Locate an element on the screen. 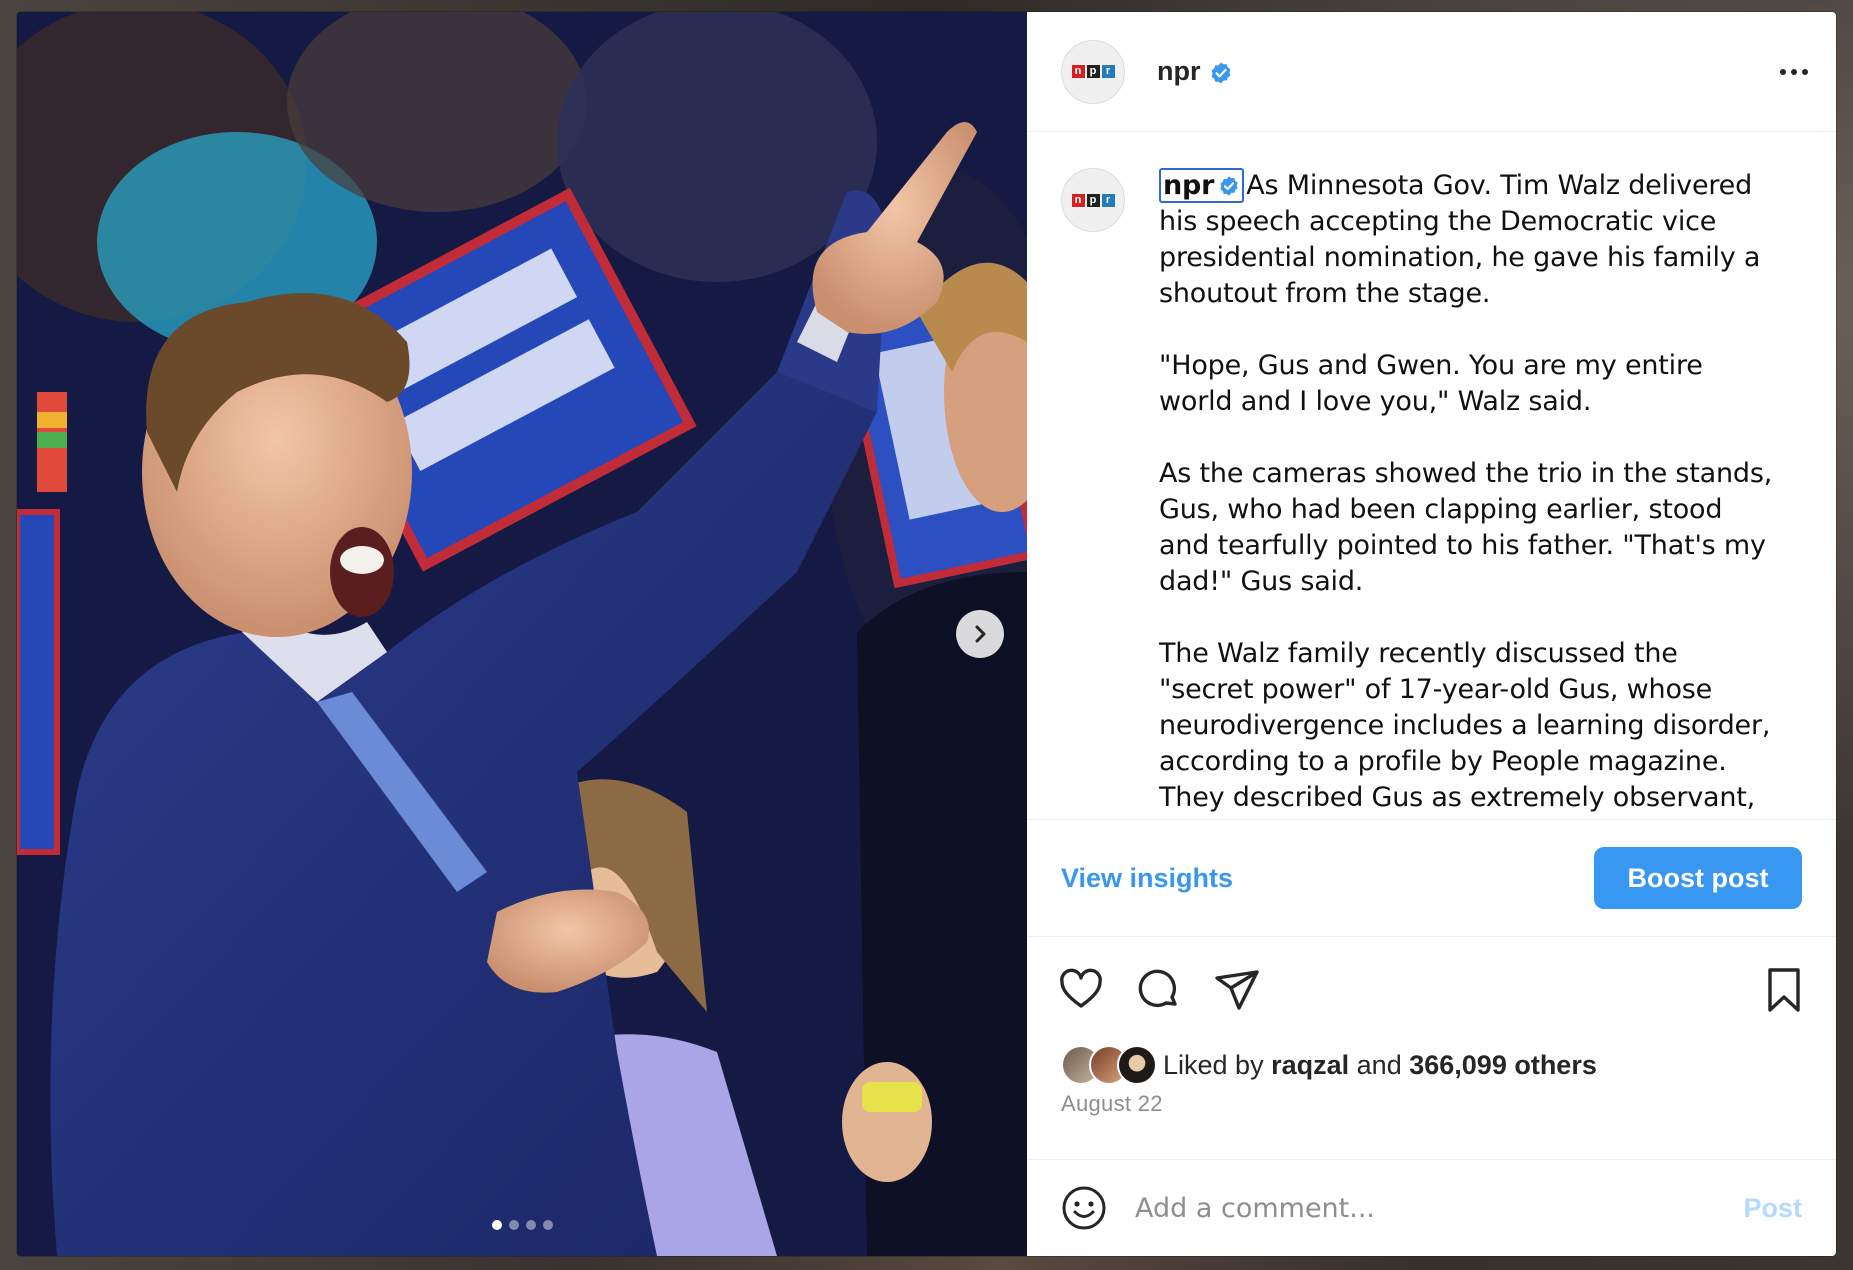  liker-username-link: raqzal is located at coordinates (1310, 1065).